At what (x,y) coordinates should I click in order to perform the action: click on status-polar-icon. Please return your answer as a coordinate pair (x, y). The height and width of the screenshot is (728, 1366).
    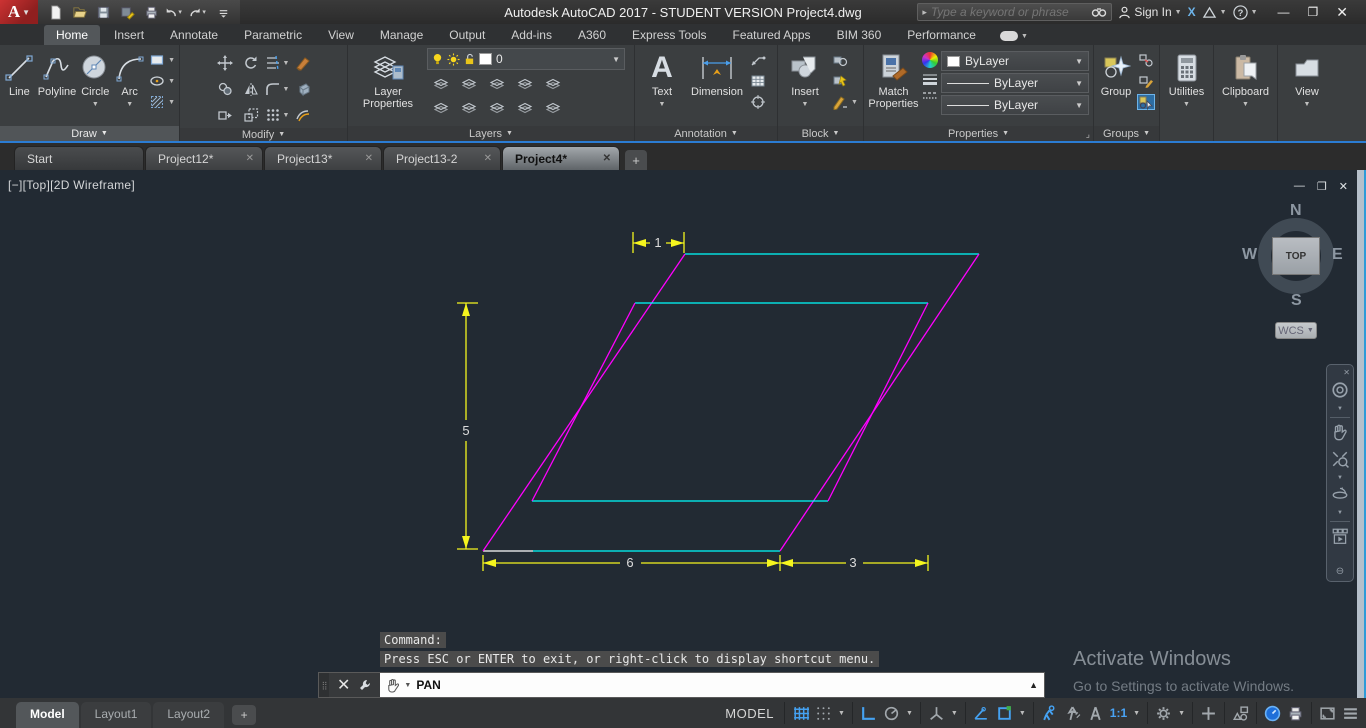
    Looking at the image, I should click on (891, 713).